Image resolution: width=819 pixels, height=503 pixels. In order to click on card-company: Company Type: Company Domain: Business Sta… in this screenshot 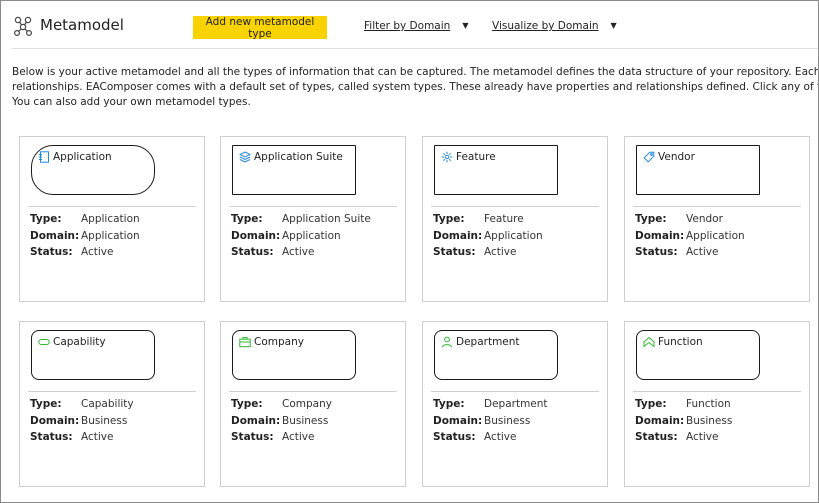, I will do `click(313, 404)`.